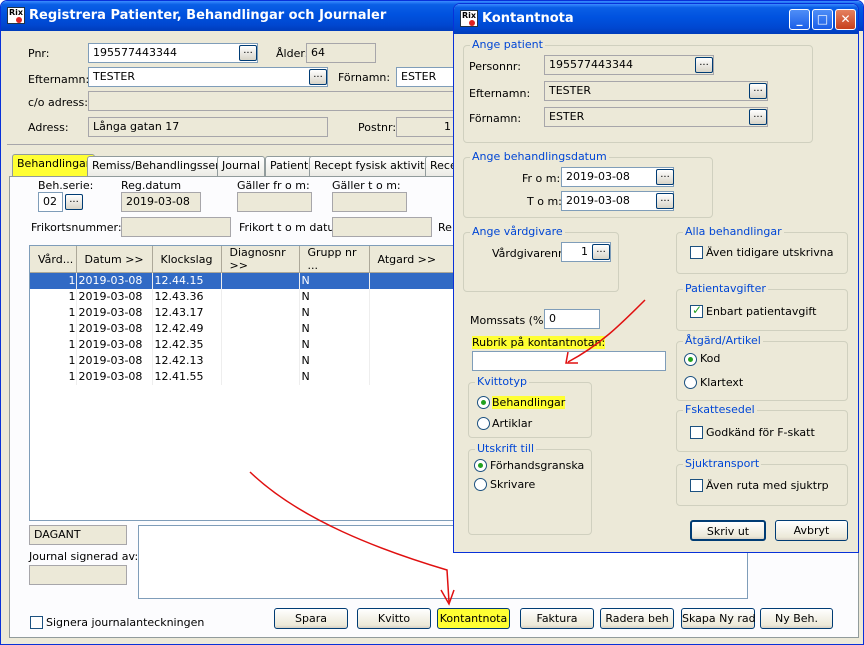 The width and height of the screenshot is (864, 645). I want to click on annotation-arrow-to-kontantnota, so click(349, 537).